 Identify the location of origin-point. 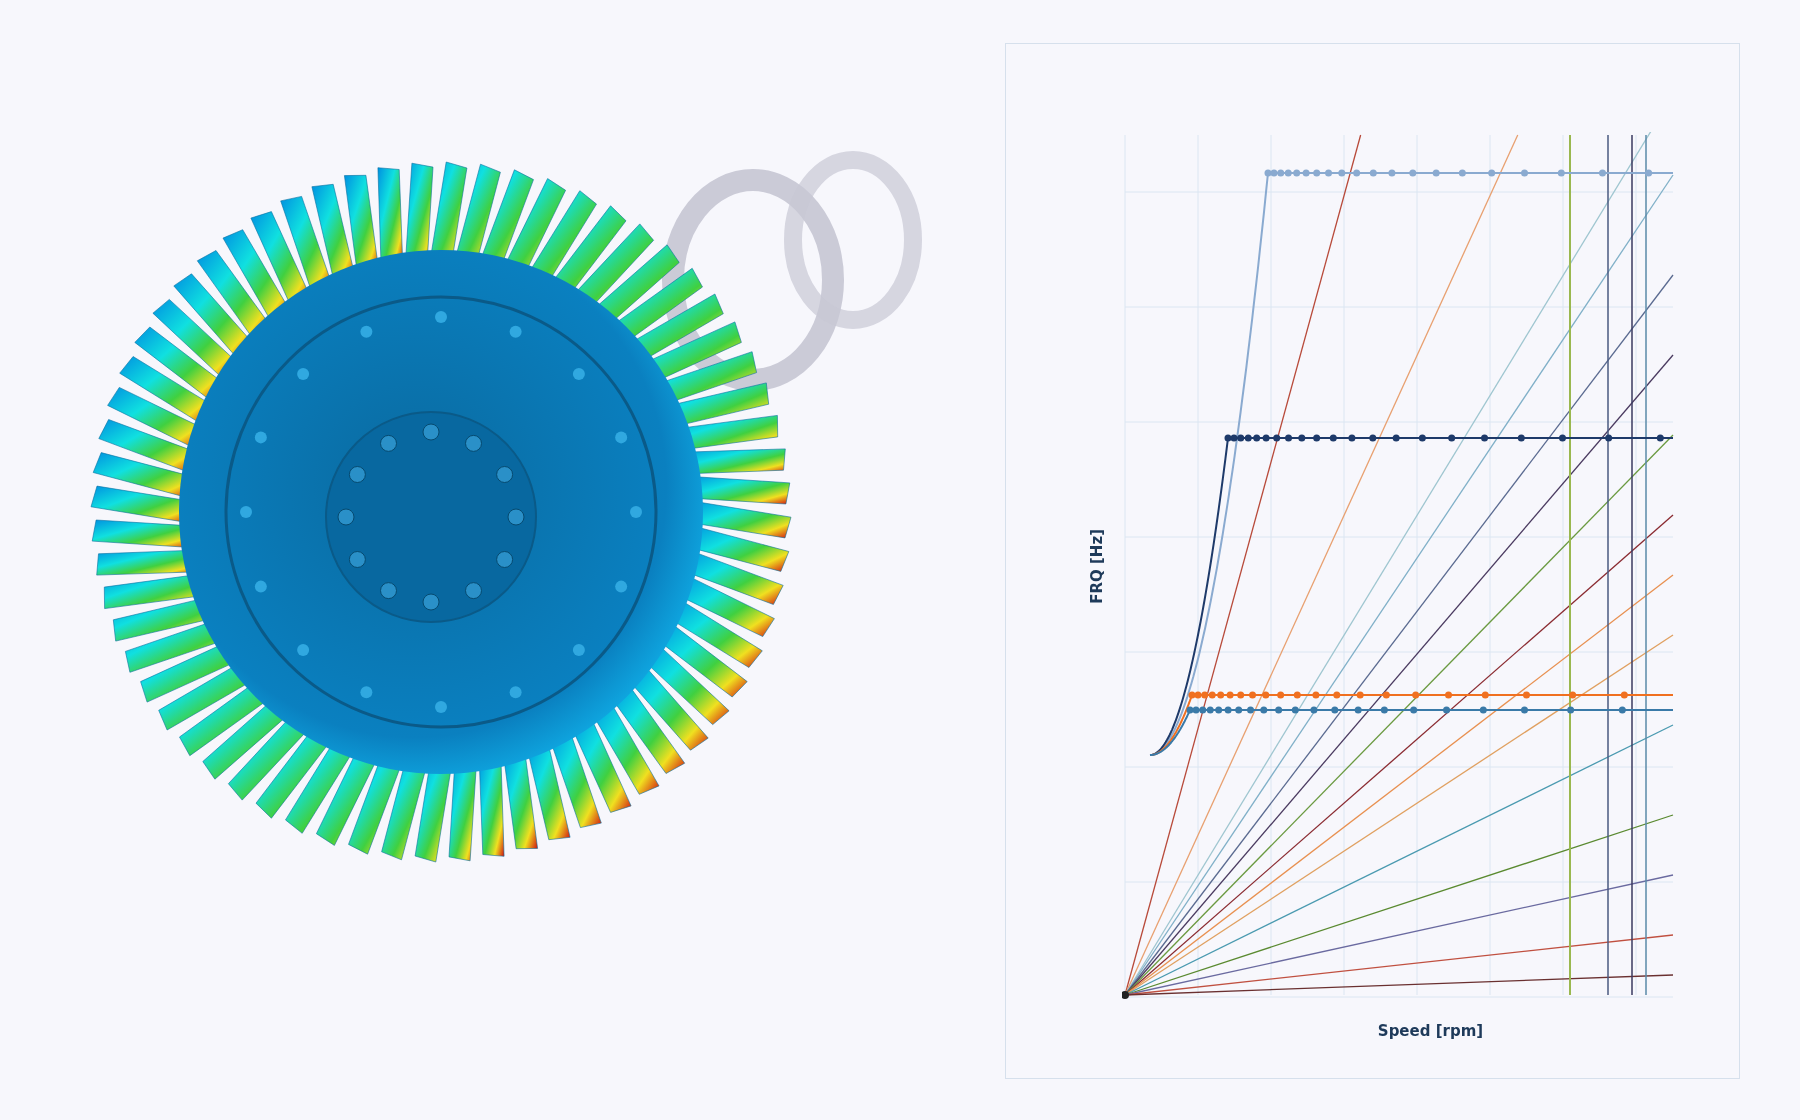
(1125, 995).